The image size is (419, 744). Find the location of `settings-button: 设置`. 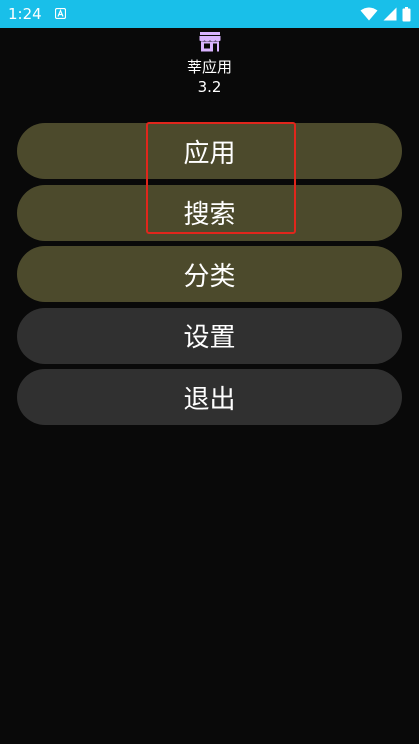

settings-button: 设置 is located at coordinates (209, 335).